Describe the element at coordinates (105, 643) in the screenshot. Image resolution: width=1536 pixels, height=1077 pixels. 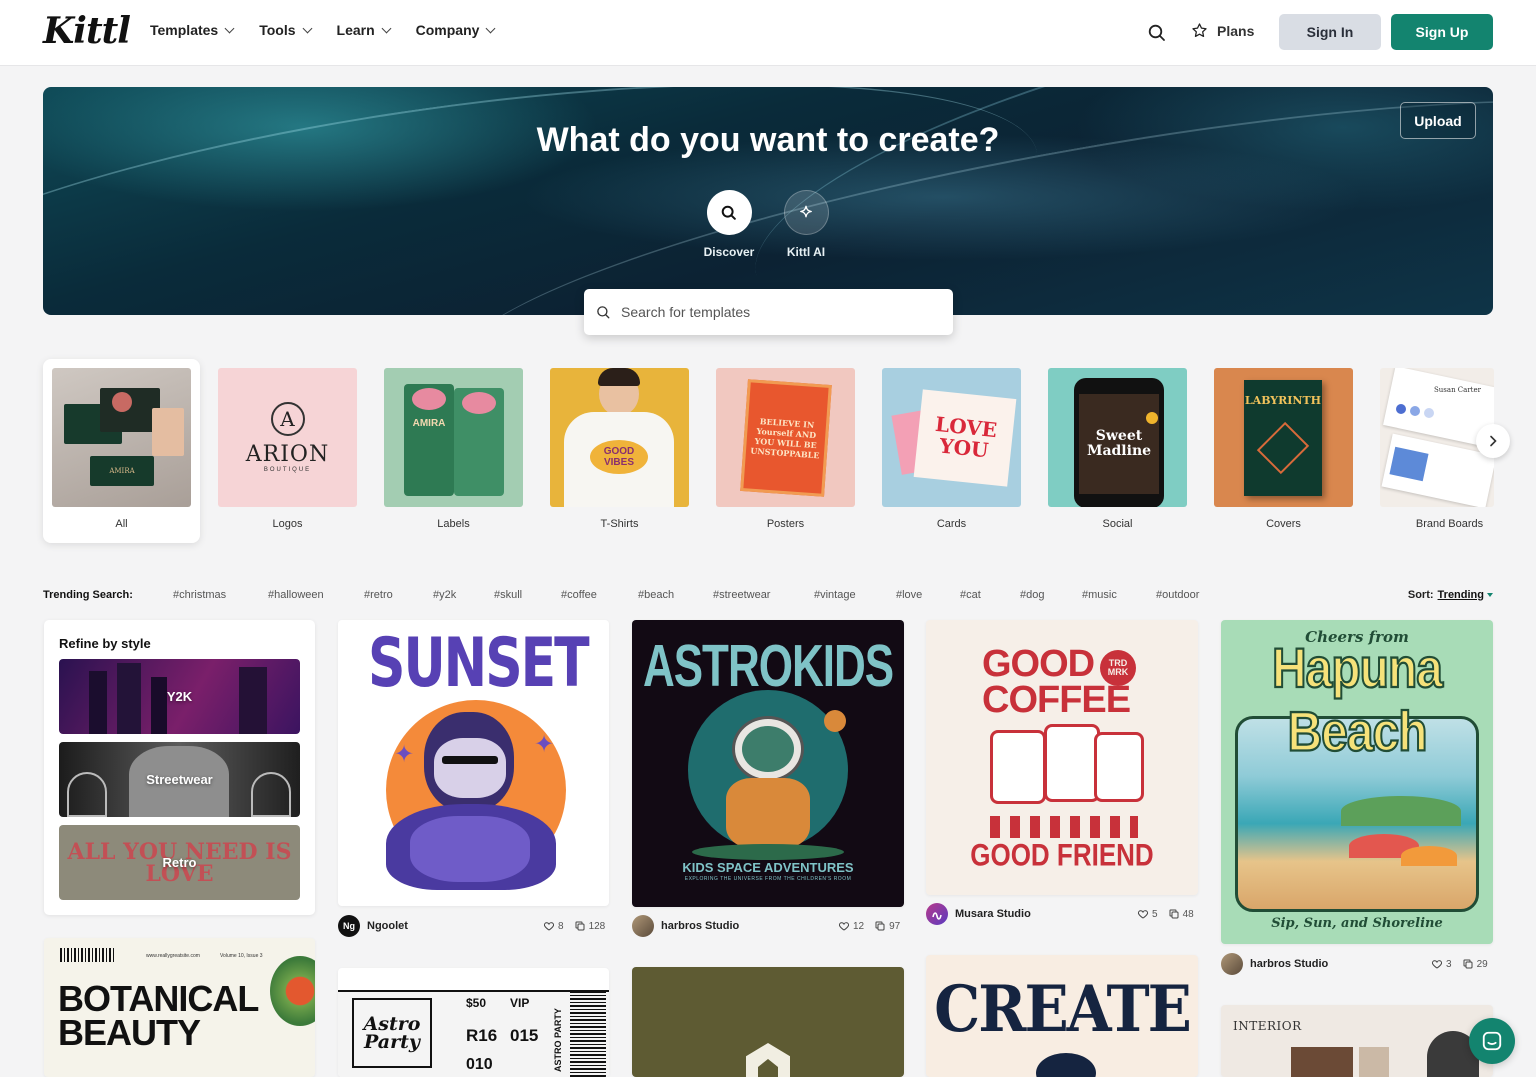
I see `refine-title: Refine by style` at that location.